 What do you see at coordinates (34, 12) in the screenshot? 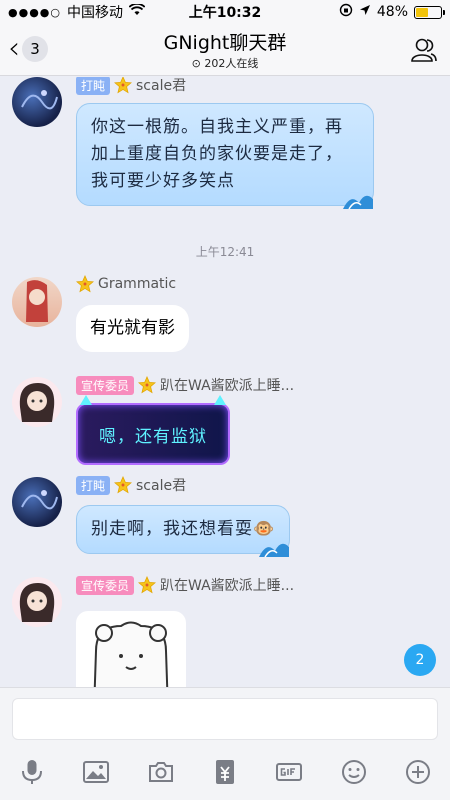
I see `signal-strength: ●●●●○` at bounding box center [34, 12].